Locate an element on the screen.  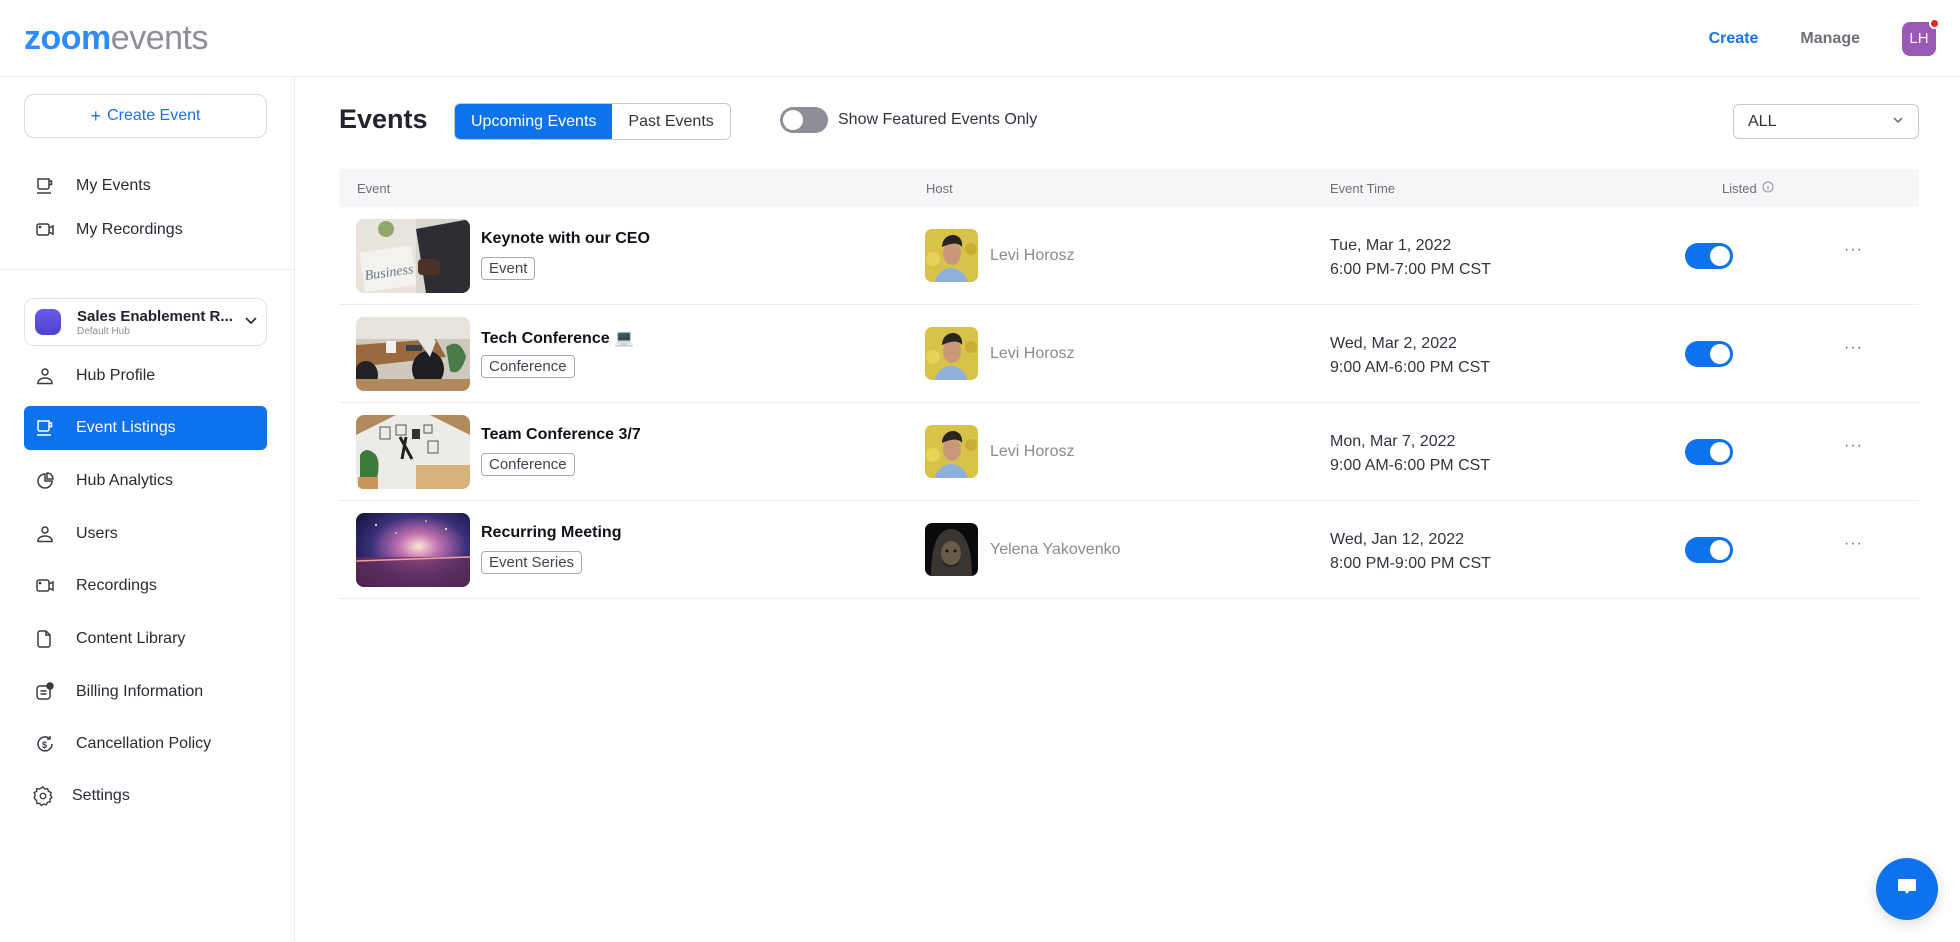
hub-subtitle: Default Hub is located at coordinates (103, 331).